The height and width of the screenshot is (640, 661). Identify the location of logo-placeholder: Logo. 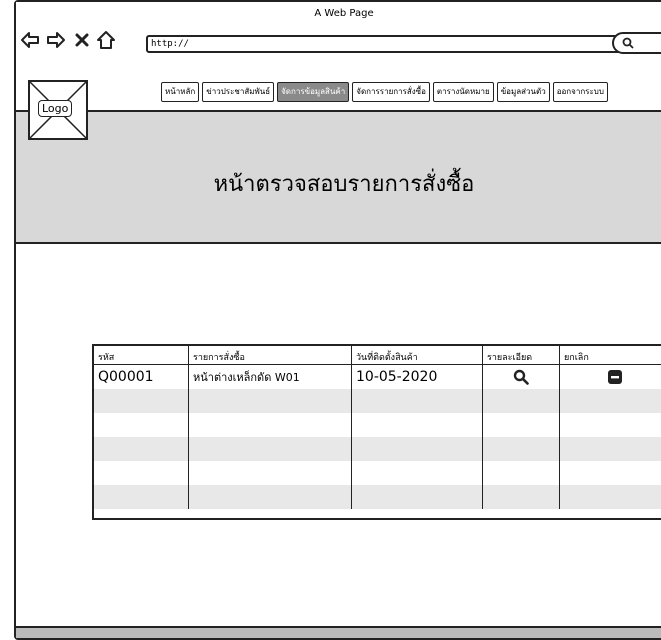
(58, 110).